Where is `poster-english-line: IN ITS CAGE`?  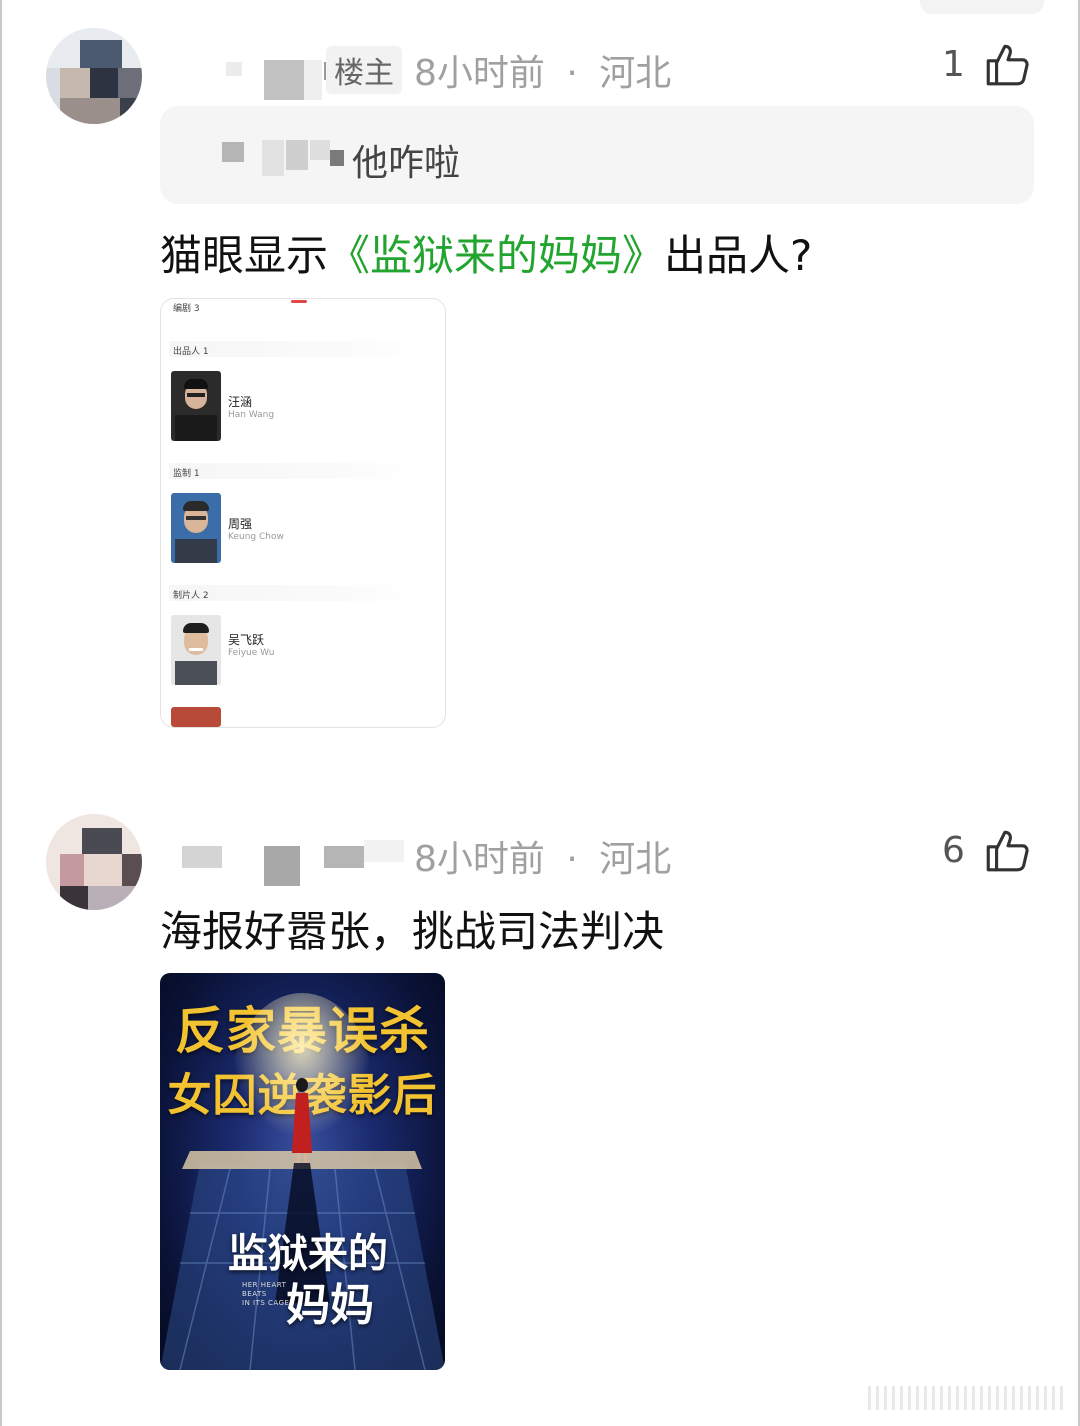 poster-english-line: IN ITS CAGE is located at coordinates (266, 1303).